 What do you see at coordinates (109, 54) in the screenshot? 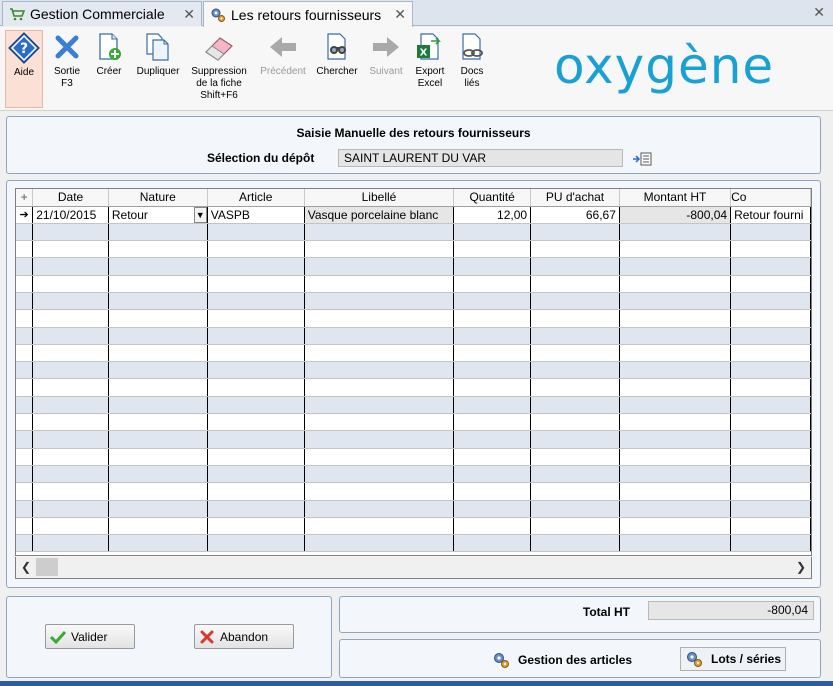
I see `creer-button: Créer` at bounding box center [109, 54].